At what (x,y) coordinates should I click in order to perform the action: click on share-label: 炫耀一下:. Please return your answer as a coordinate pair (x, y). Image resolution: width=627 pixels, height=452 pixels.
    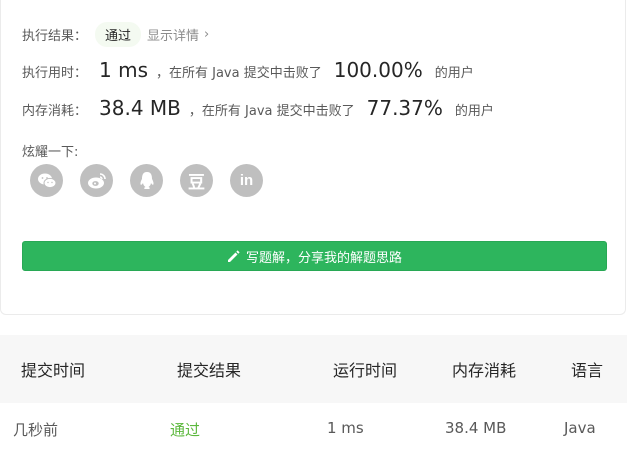
    Looking at the image, I should click on (50, 152).